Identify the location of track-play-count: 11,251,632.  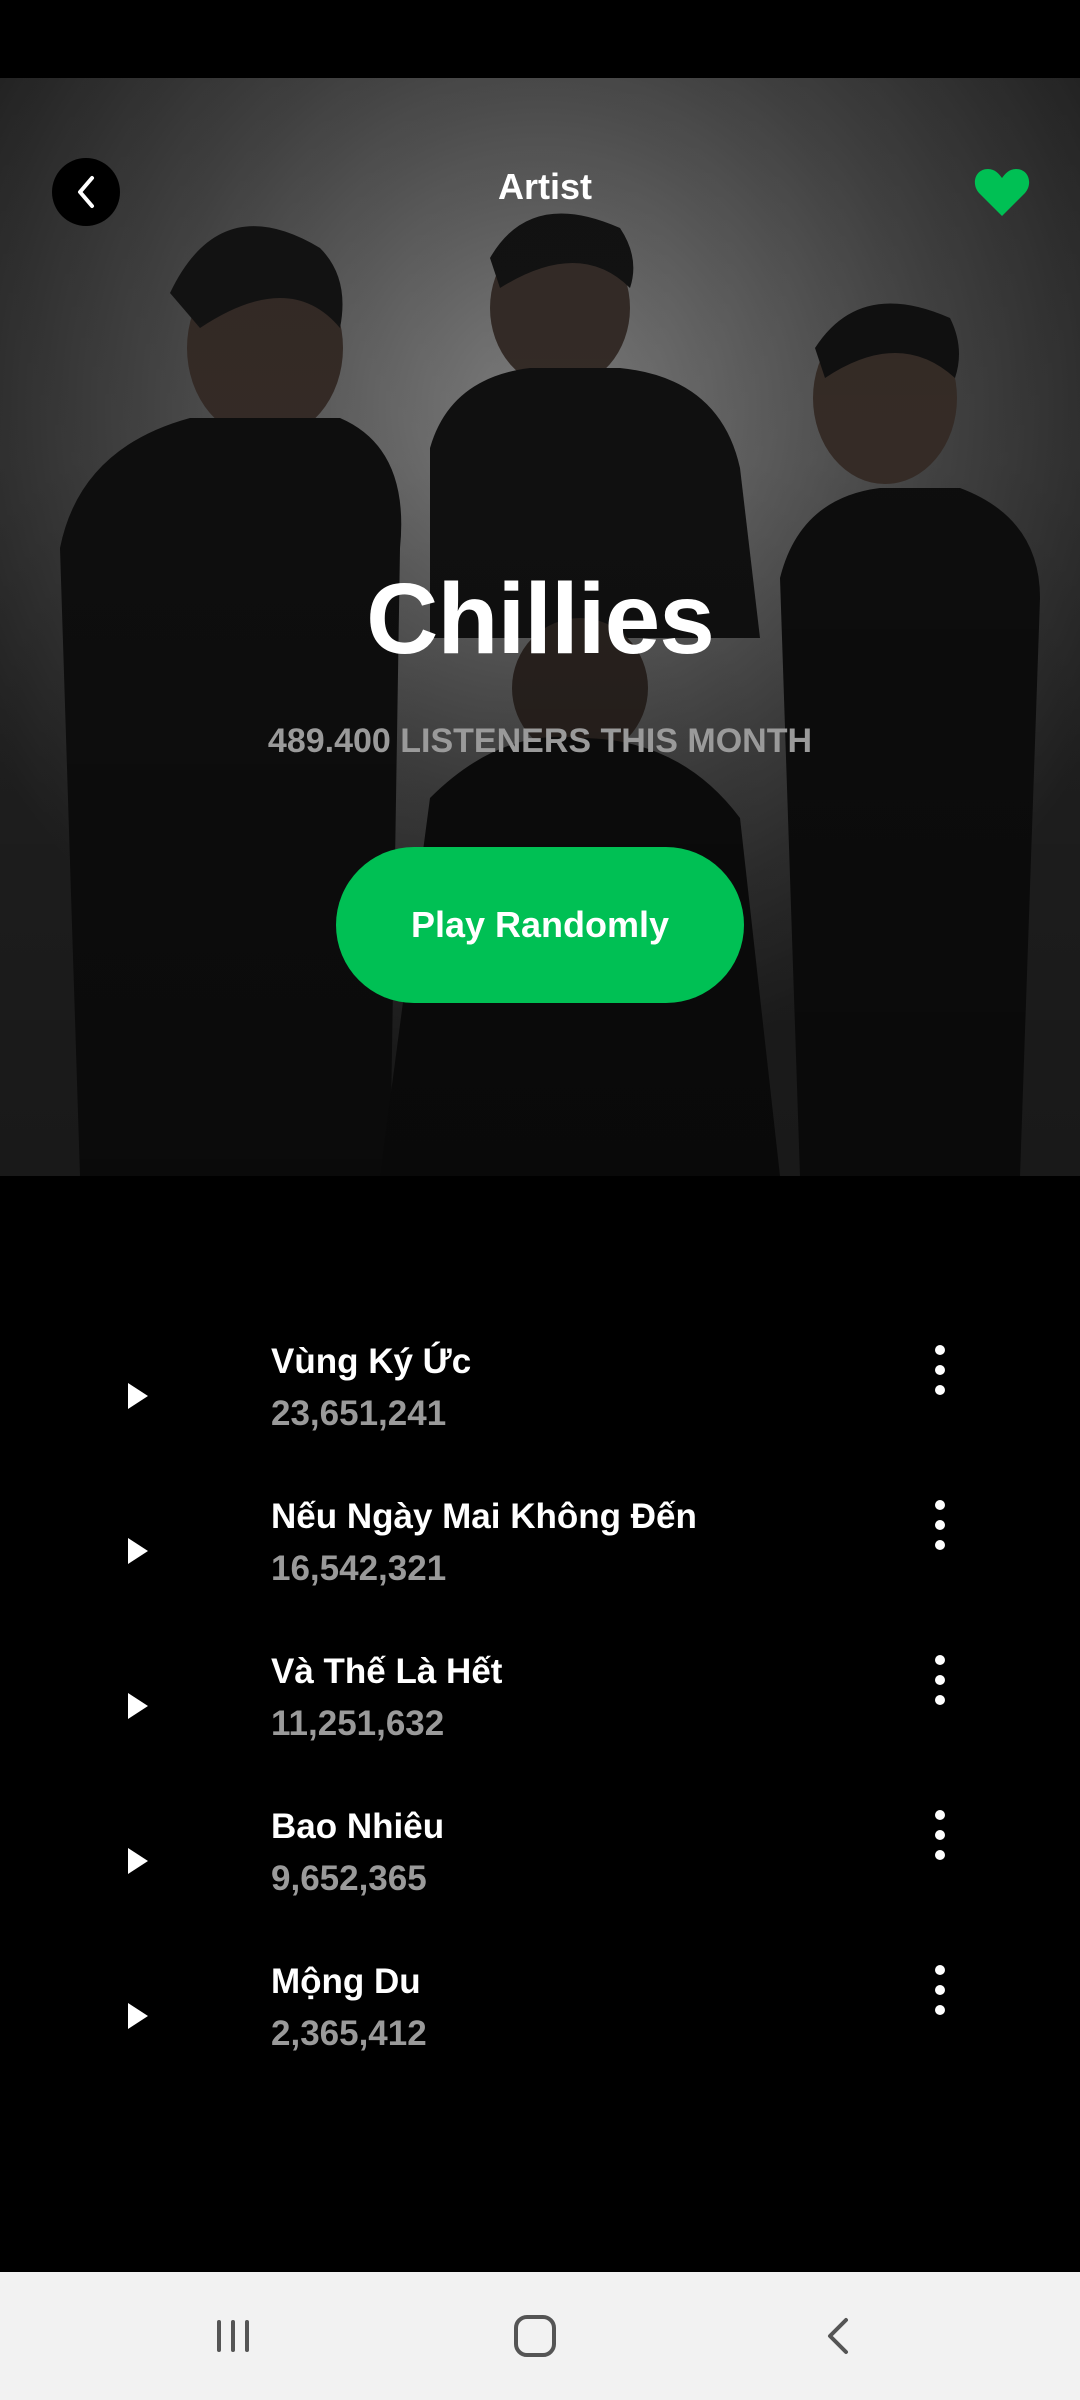
(358, 1723).